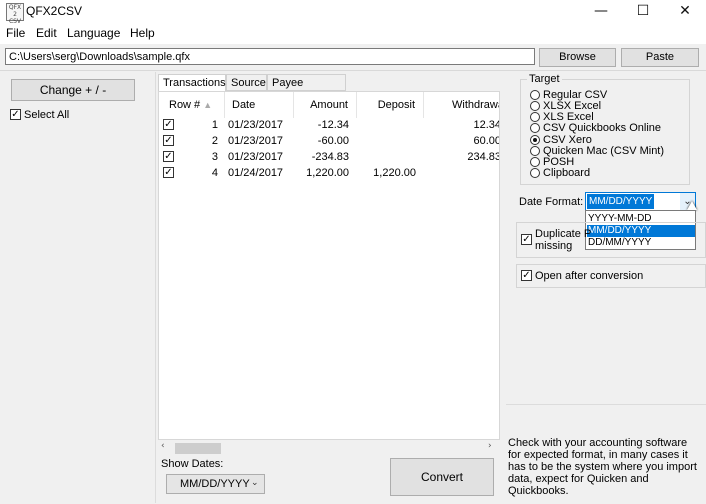 This screenshot has height=504, width=706. I want to click on app-logo-icon: QFX 2 CSV, so click(15, 14).